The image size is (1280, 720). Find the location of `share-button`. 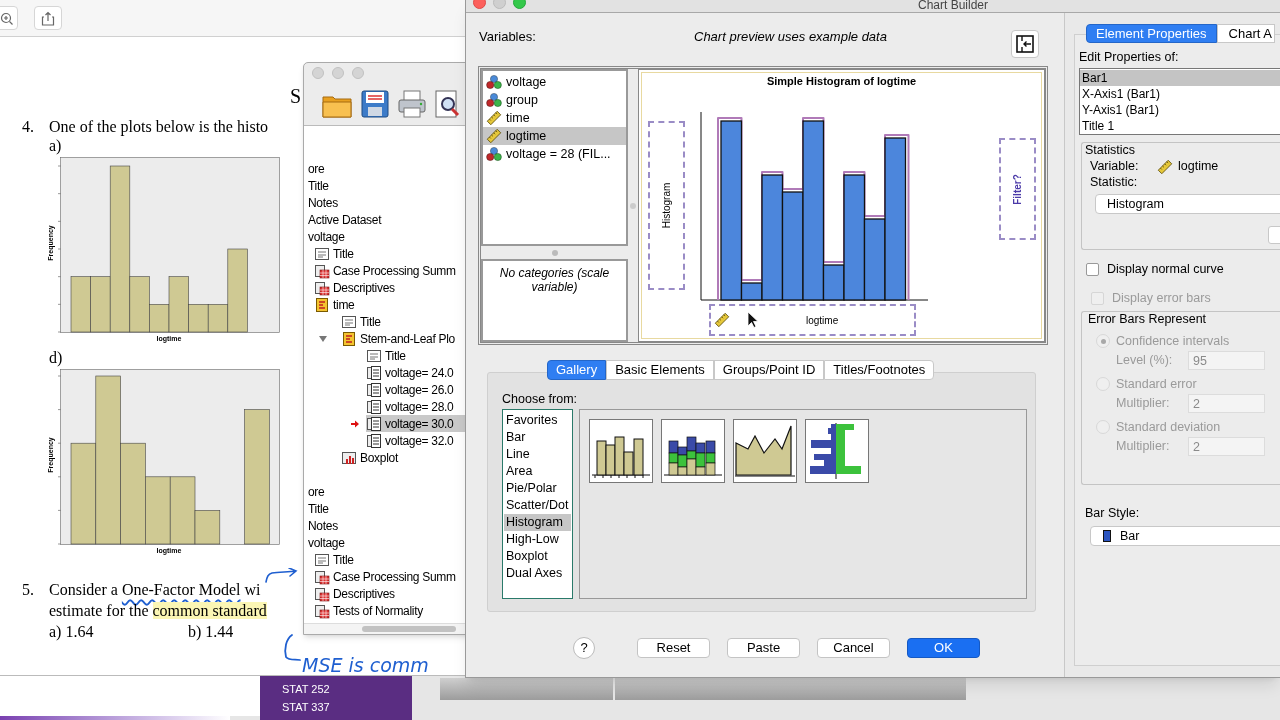

share-button is located at coordinates (48, 18).